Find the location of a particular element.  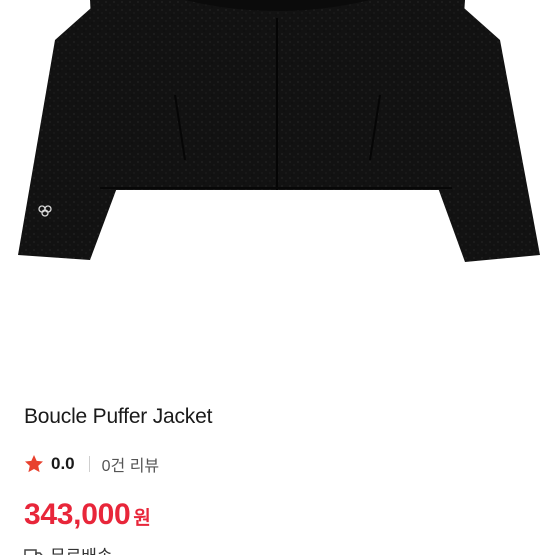

price: 343,000 원 is located at coordinates (87, 515).